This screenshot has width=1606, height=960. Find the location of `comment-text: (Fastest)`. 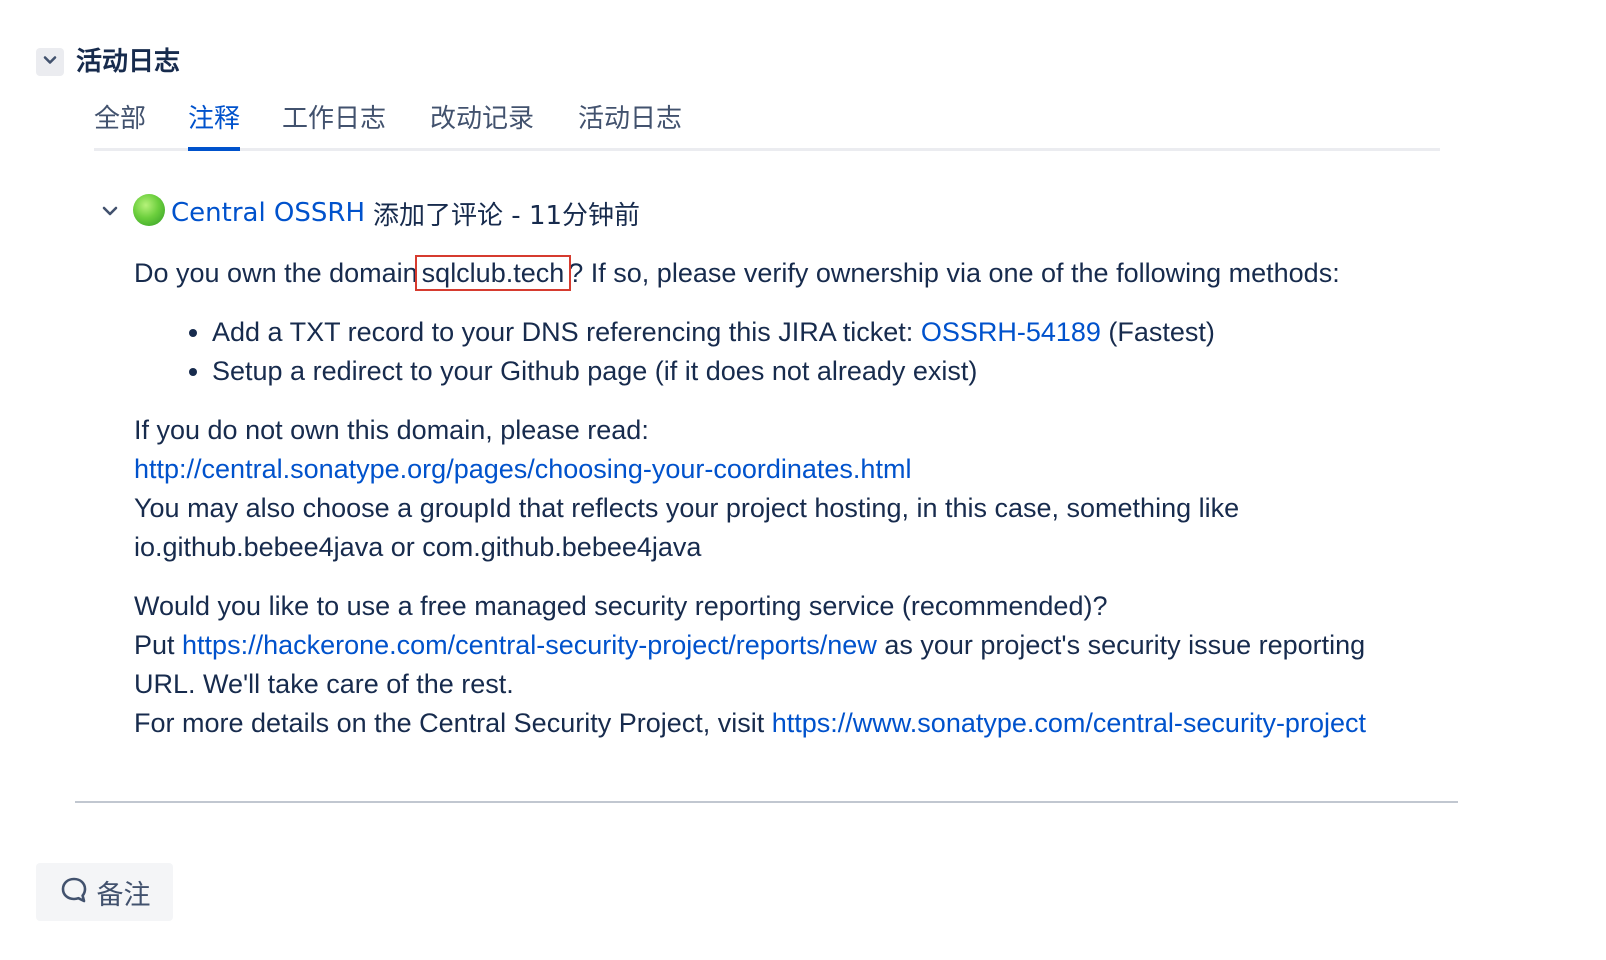

comment-text: (Fastest) is located at coordinates (1157, 332).